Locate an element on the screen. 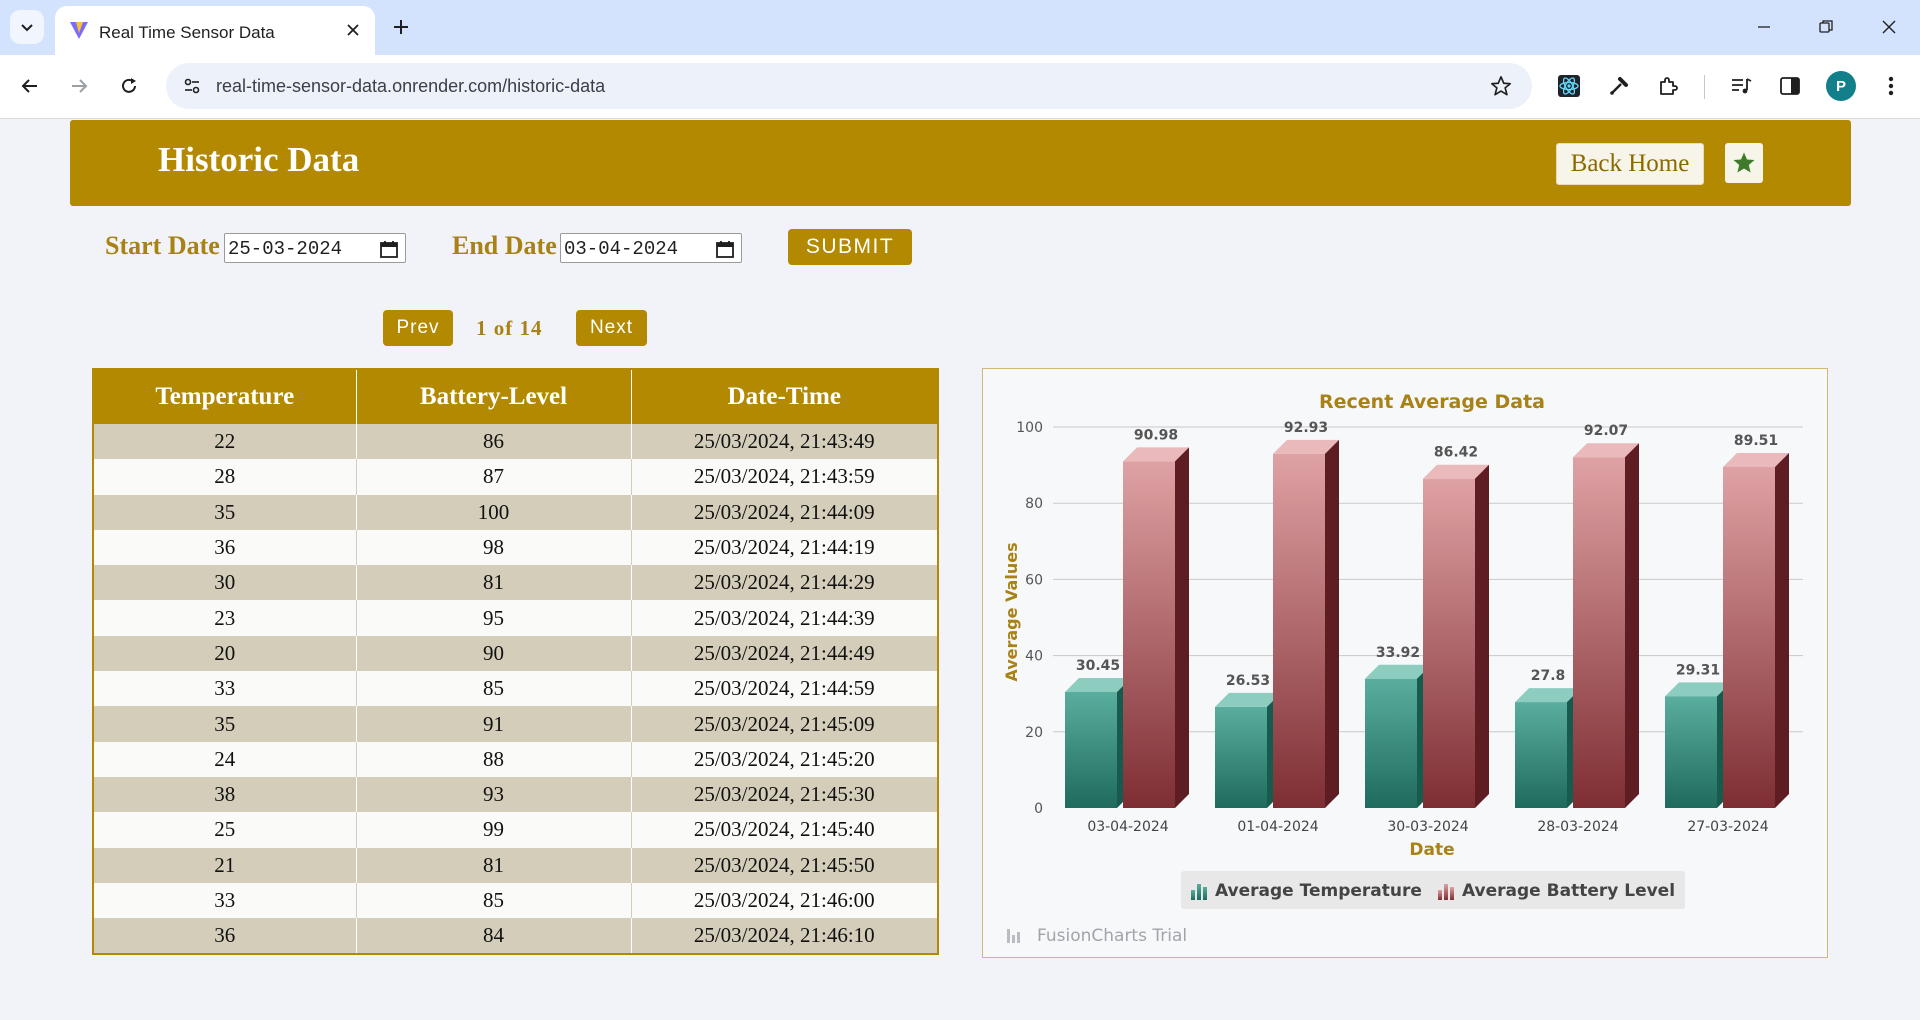 This screenshot has height=1020, width=1920. close-icon is located at coordinates (1889, 27).